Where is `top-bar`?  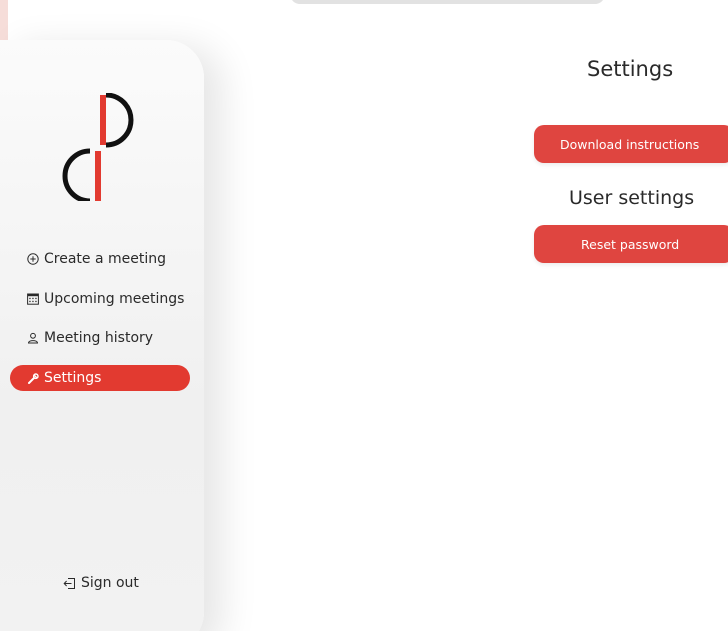
top-bar is located at coordinates (447, 2).